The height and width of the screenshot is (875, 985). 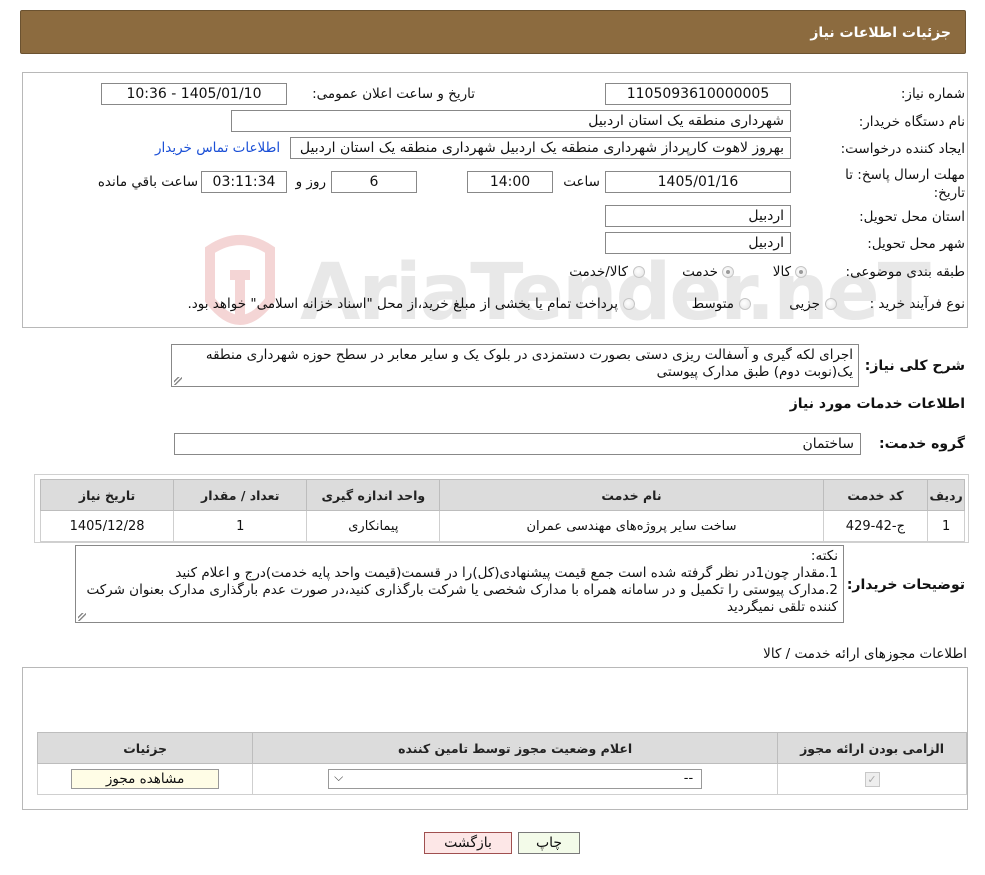 What do you see at coordinates (917, 304) in the screenshot?
I see `purchase-type-label: نوع فرآیند خرید :` at bounding box center [917, 304].